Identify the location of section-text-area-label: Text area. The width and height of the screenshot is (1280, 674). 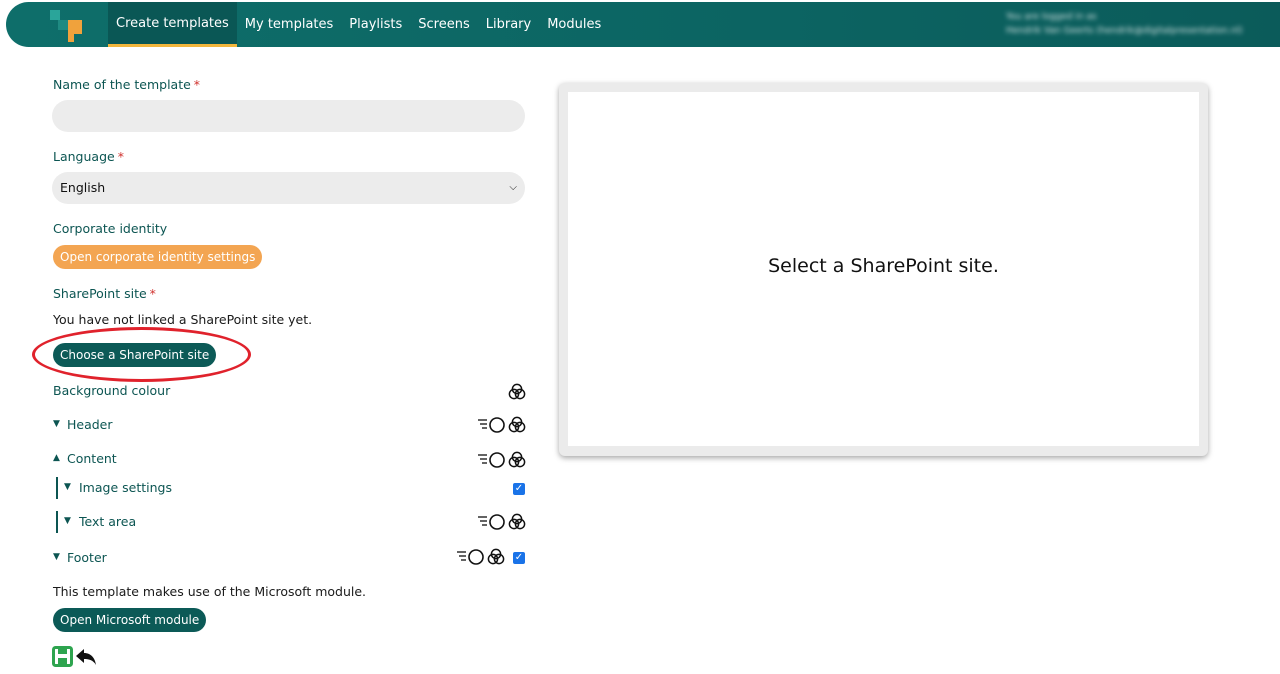
(107, 521).